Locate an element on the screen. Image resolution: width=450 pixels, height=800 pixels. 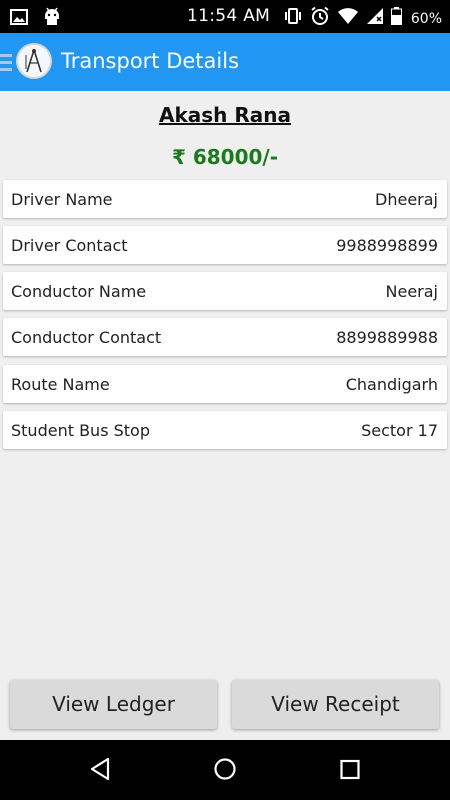
detail-row-route-name: Route Name Chandigarh is located at coordinates (225, 384).